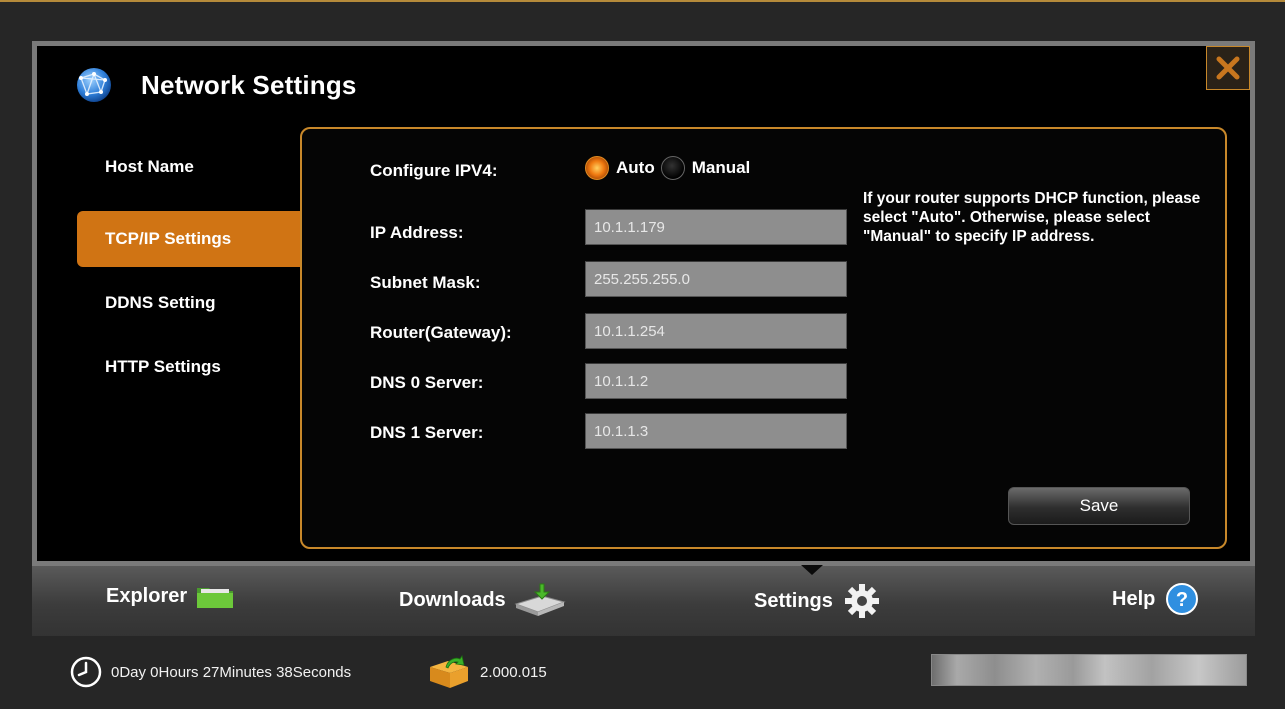  Describe the element at coordinates (427, 432) in the screenshot. I see `dns1-server-label: DNS 1 Server:` at that location.